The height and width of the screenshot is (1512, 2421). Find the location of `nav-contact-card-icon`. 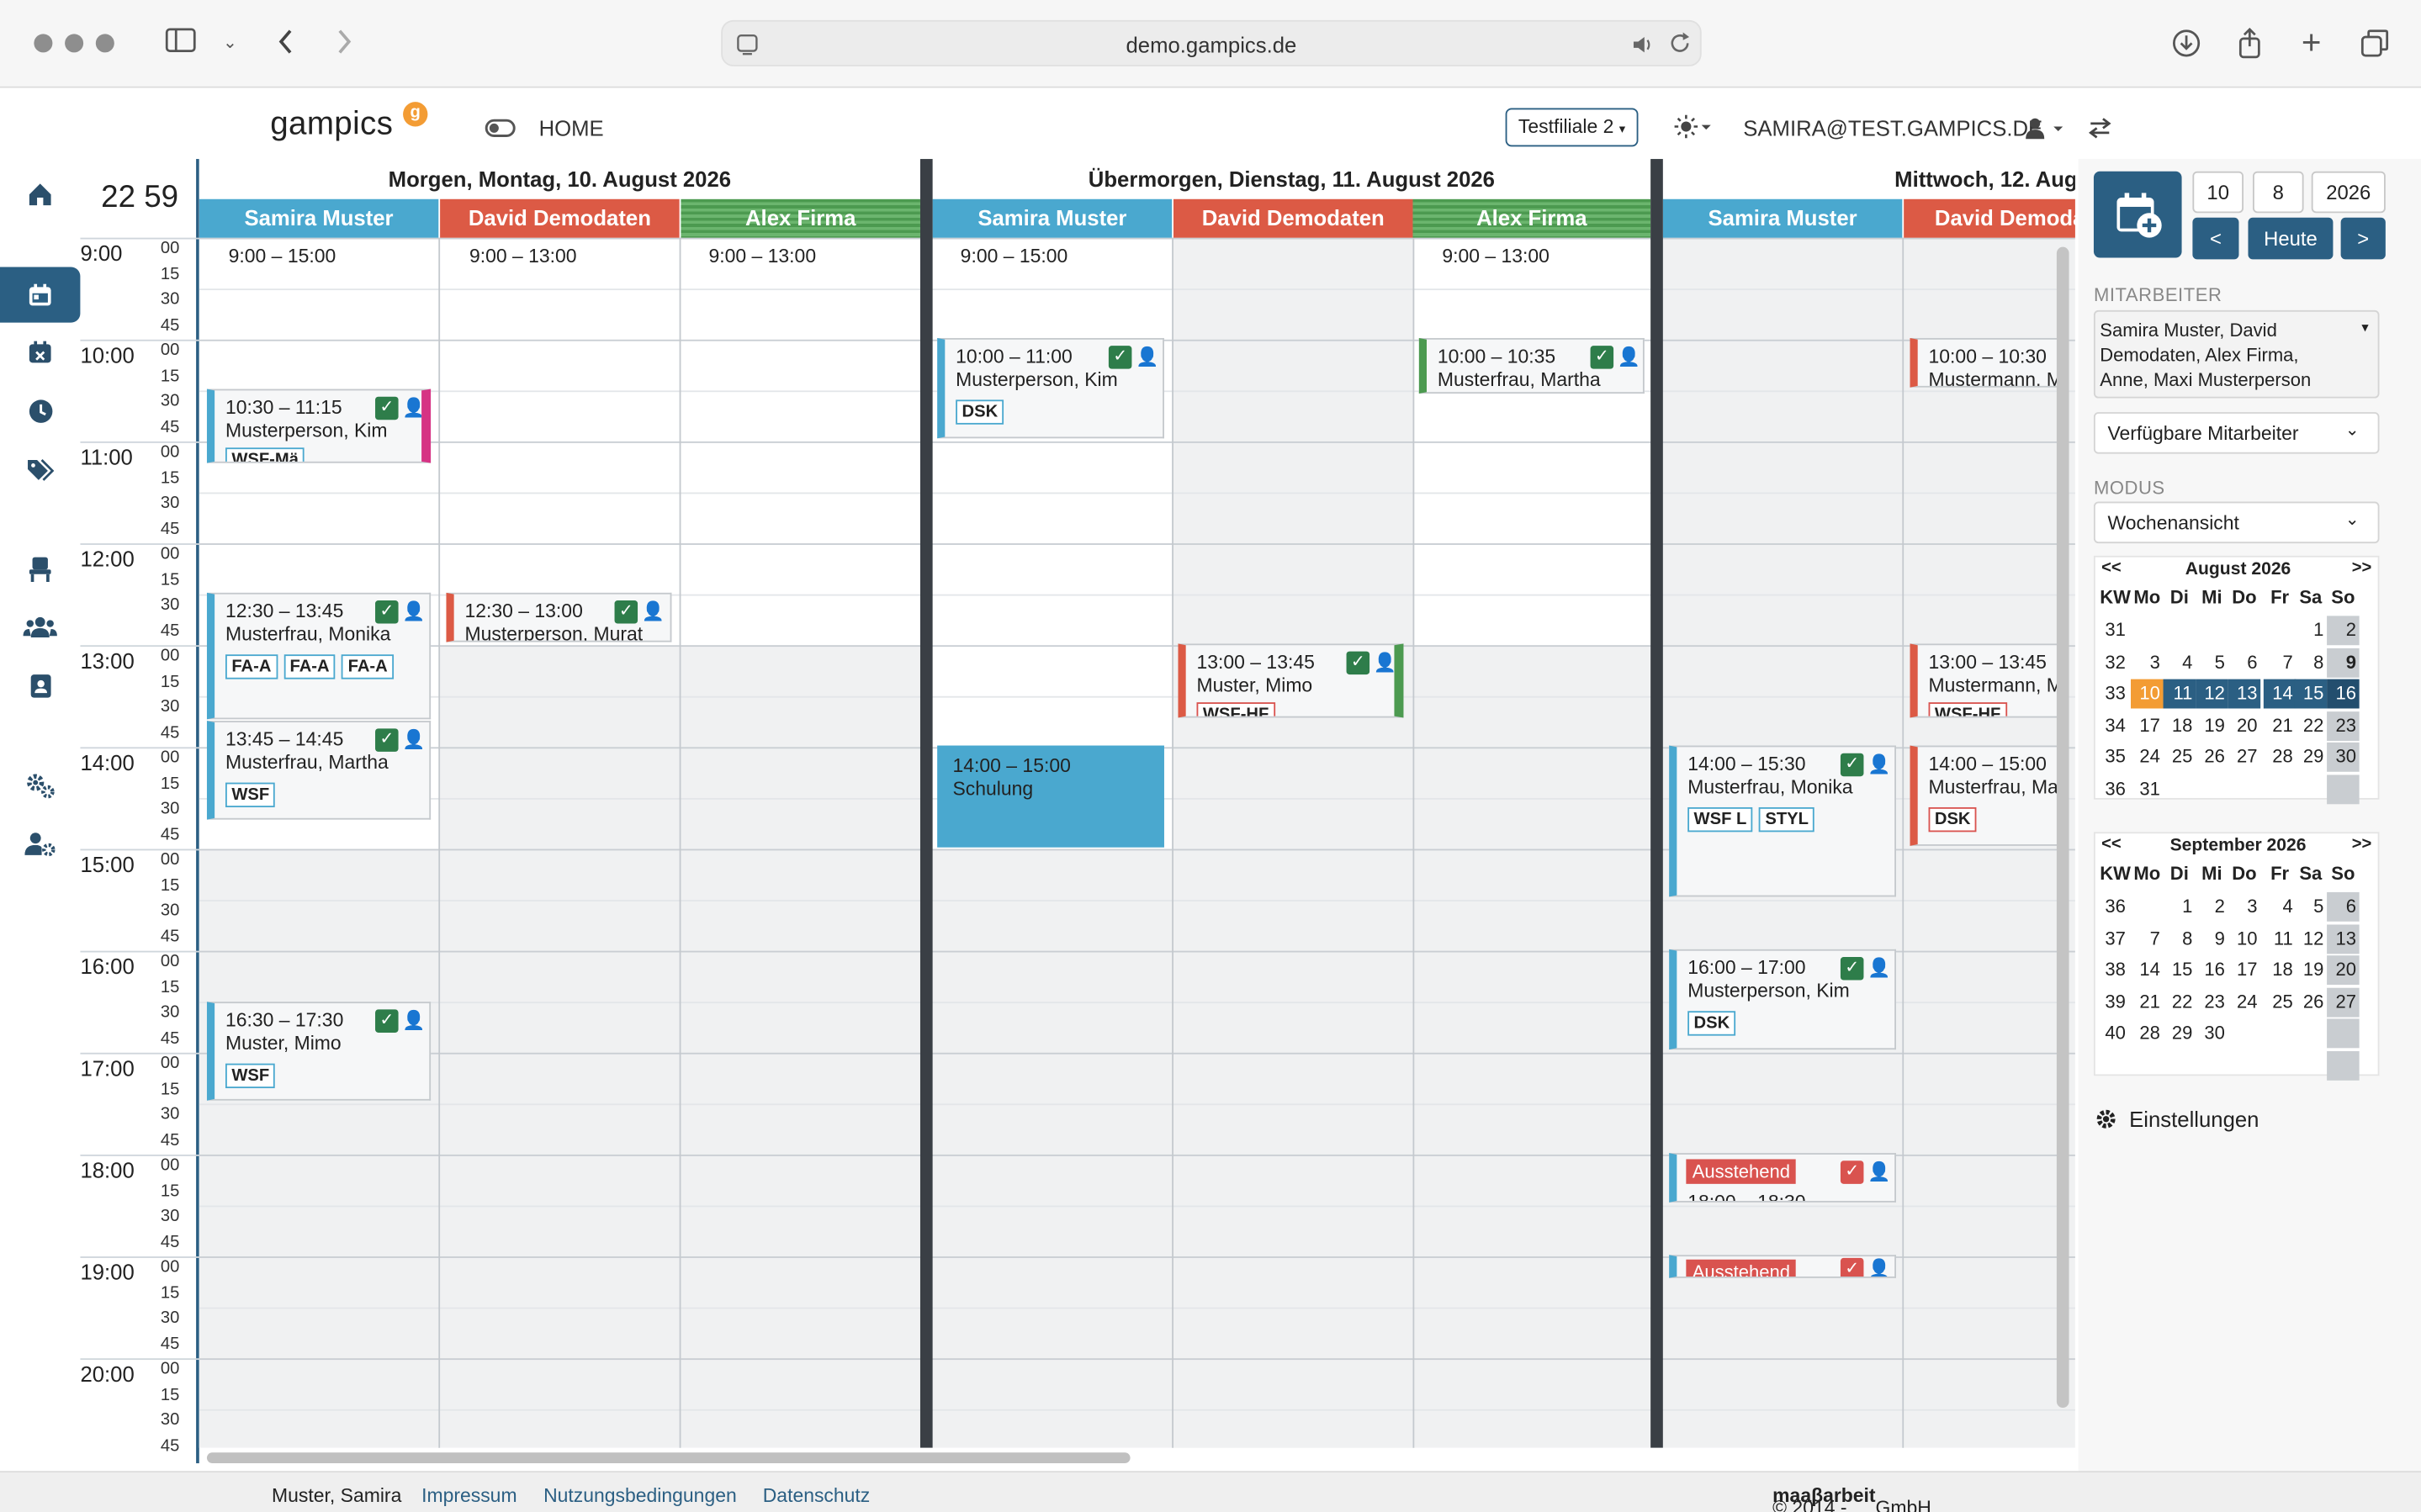

nav-contact-card-icon is located at coordinates (40, 685).